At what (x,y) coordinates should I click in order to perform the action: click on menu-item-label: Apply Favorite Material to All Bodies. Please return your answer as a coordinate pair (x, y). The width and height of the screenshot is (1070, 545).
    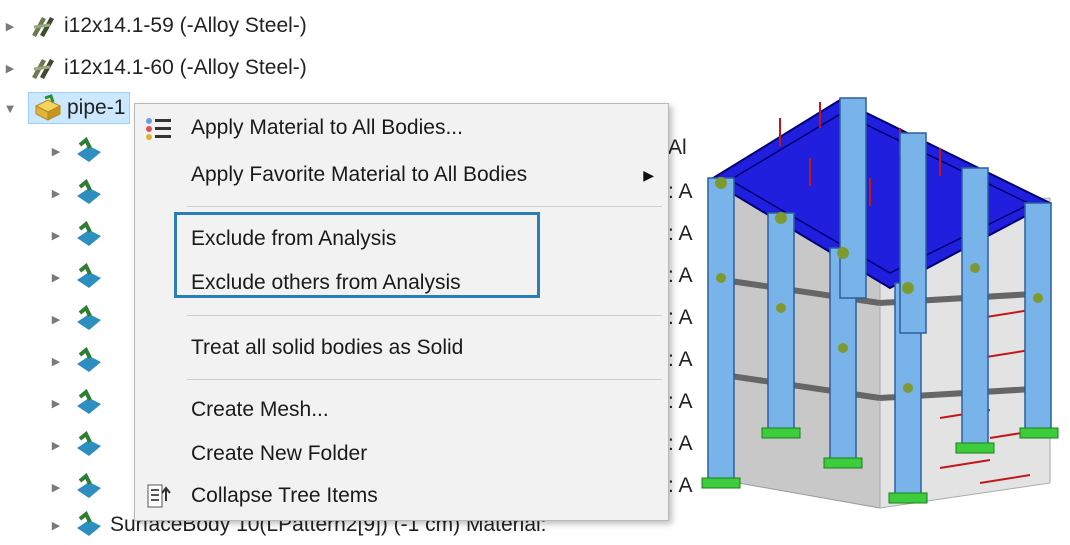
    Looking at the image, I should click on (359, 174).